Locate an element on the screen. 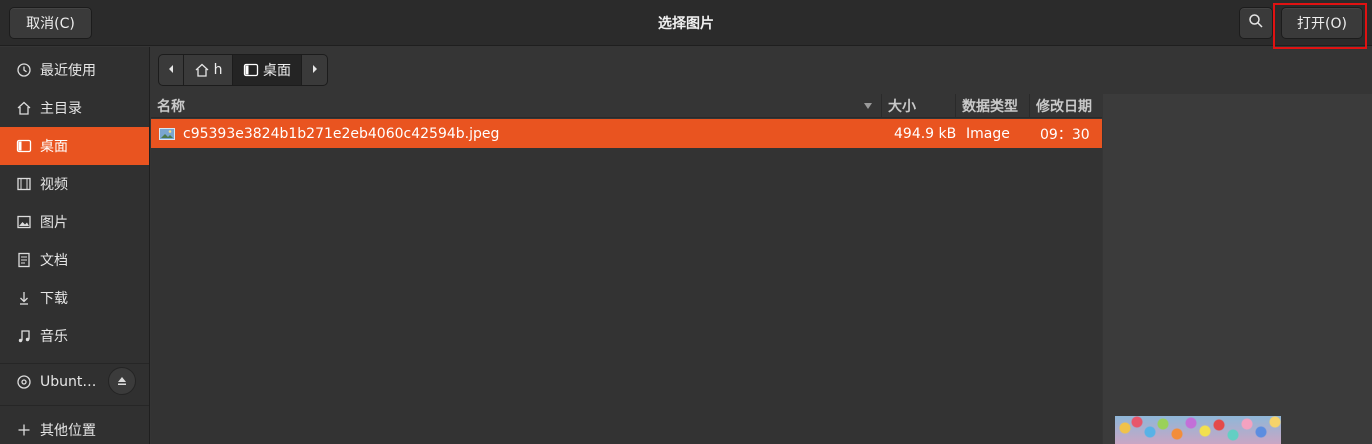  column-header-label: 大小 is located at coordinates (902, 107).